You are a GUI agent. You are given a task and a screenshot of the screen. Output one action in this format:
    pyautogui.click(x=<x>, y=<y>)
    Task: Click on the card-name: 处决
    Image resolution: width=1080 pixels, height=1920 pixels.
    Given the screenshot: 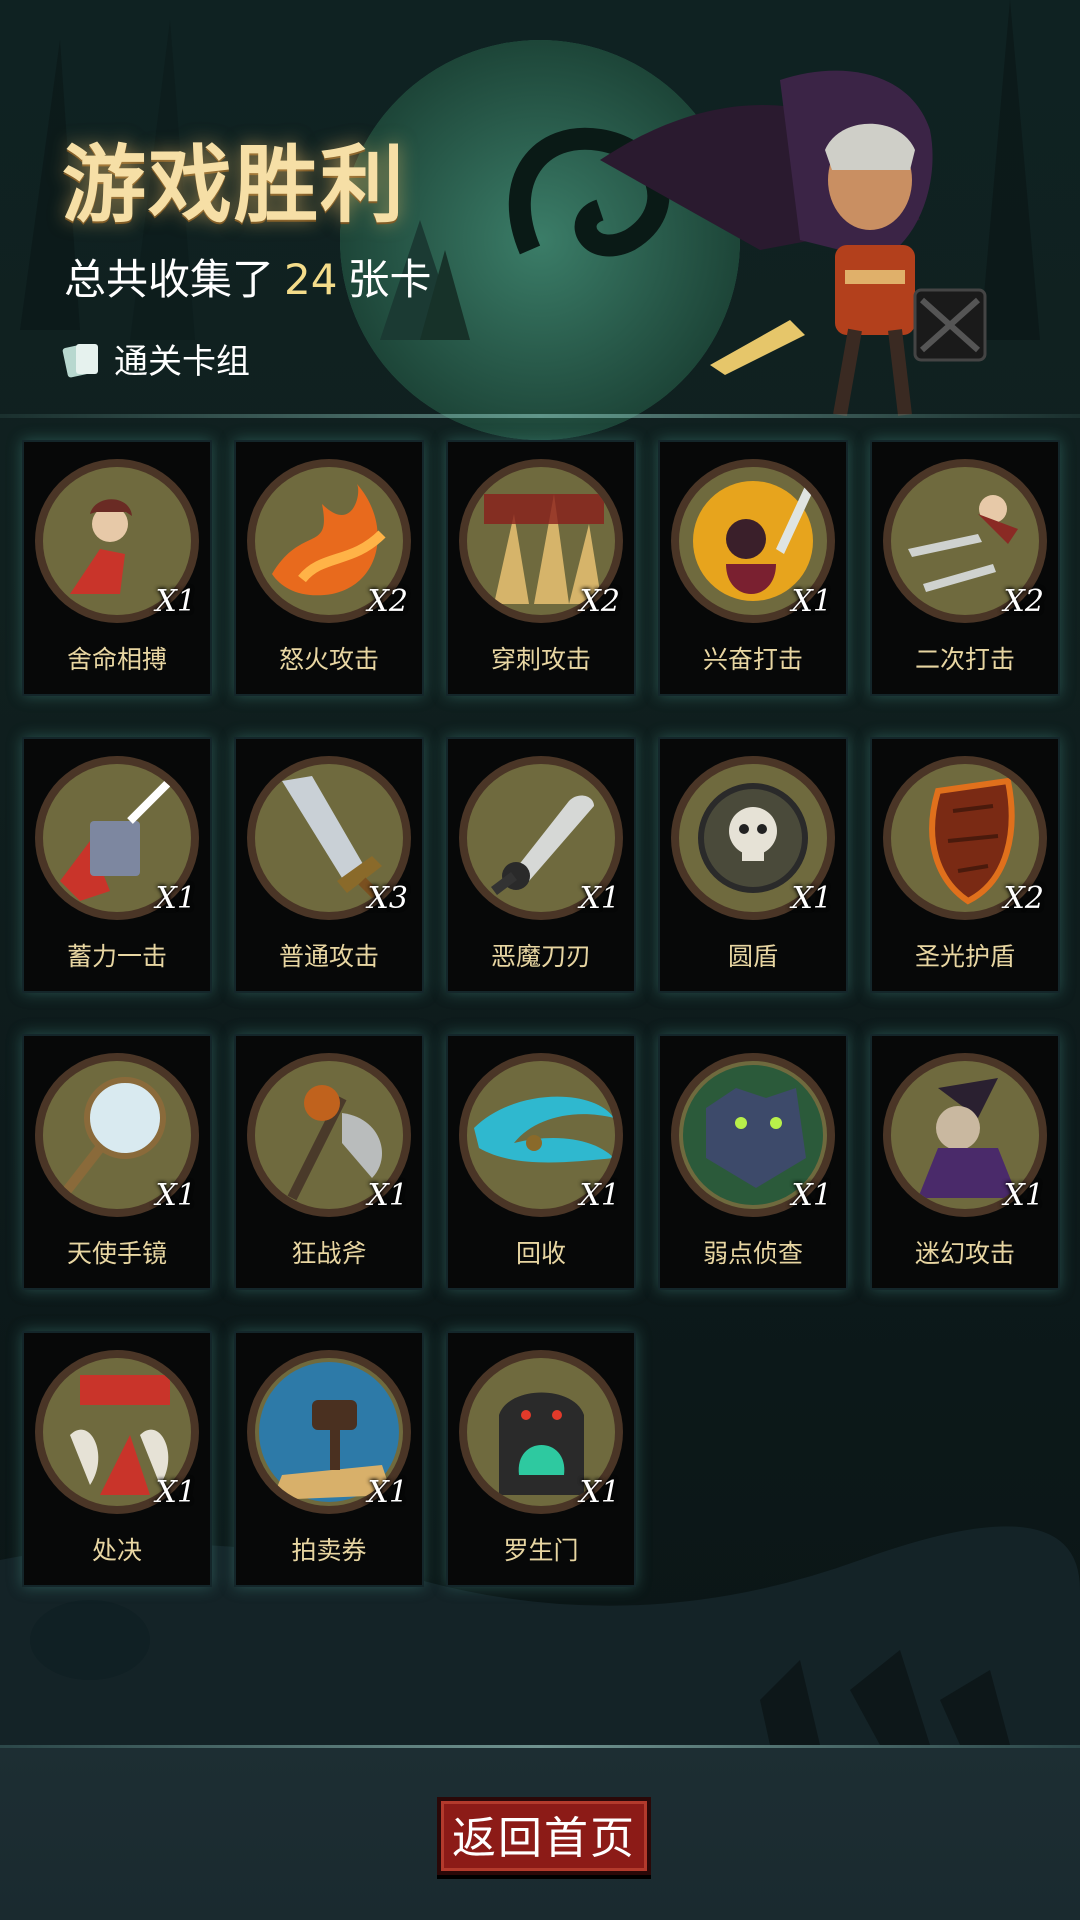 What is the action you would take?
    pyautogui.click(x=116, y=1550)
    